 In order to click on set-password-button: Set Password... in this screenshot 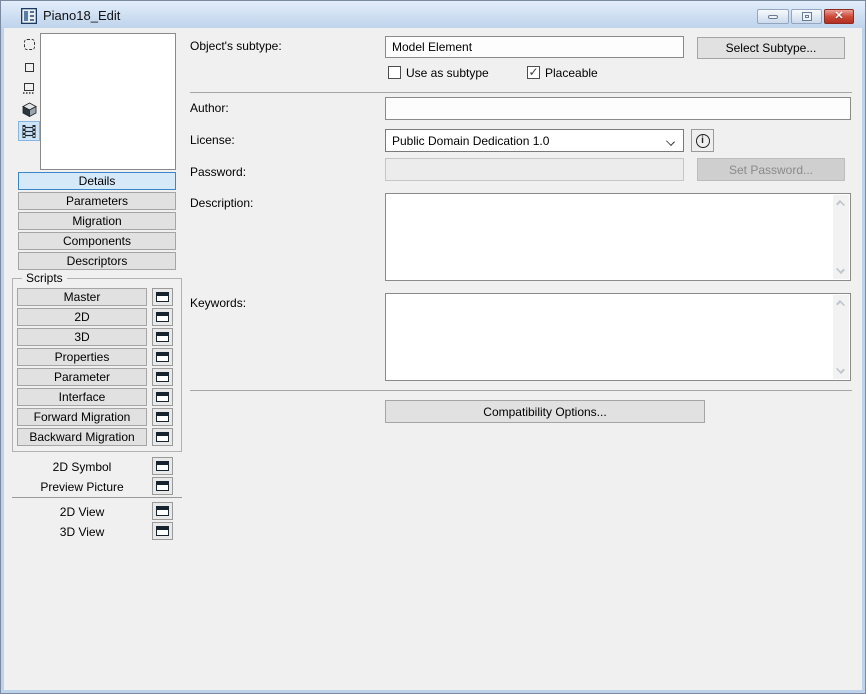, I will do `click(771, 169)`.